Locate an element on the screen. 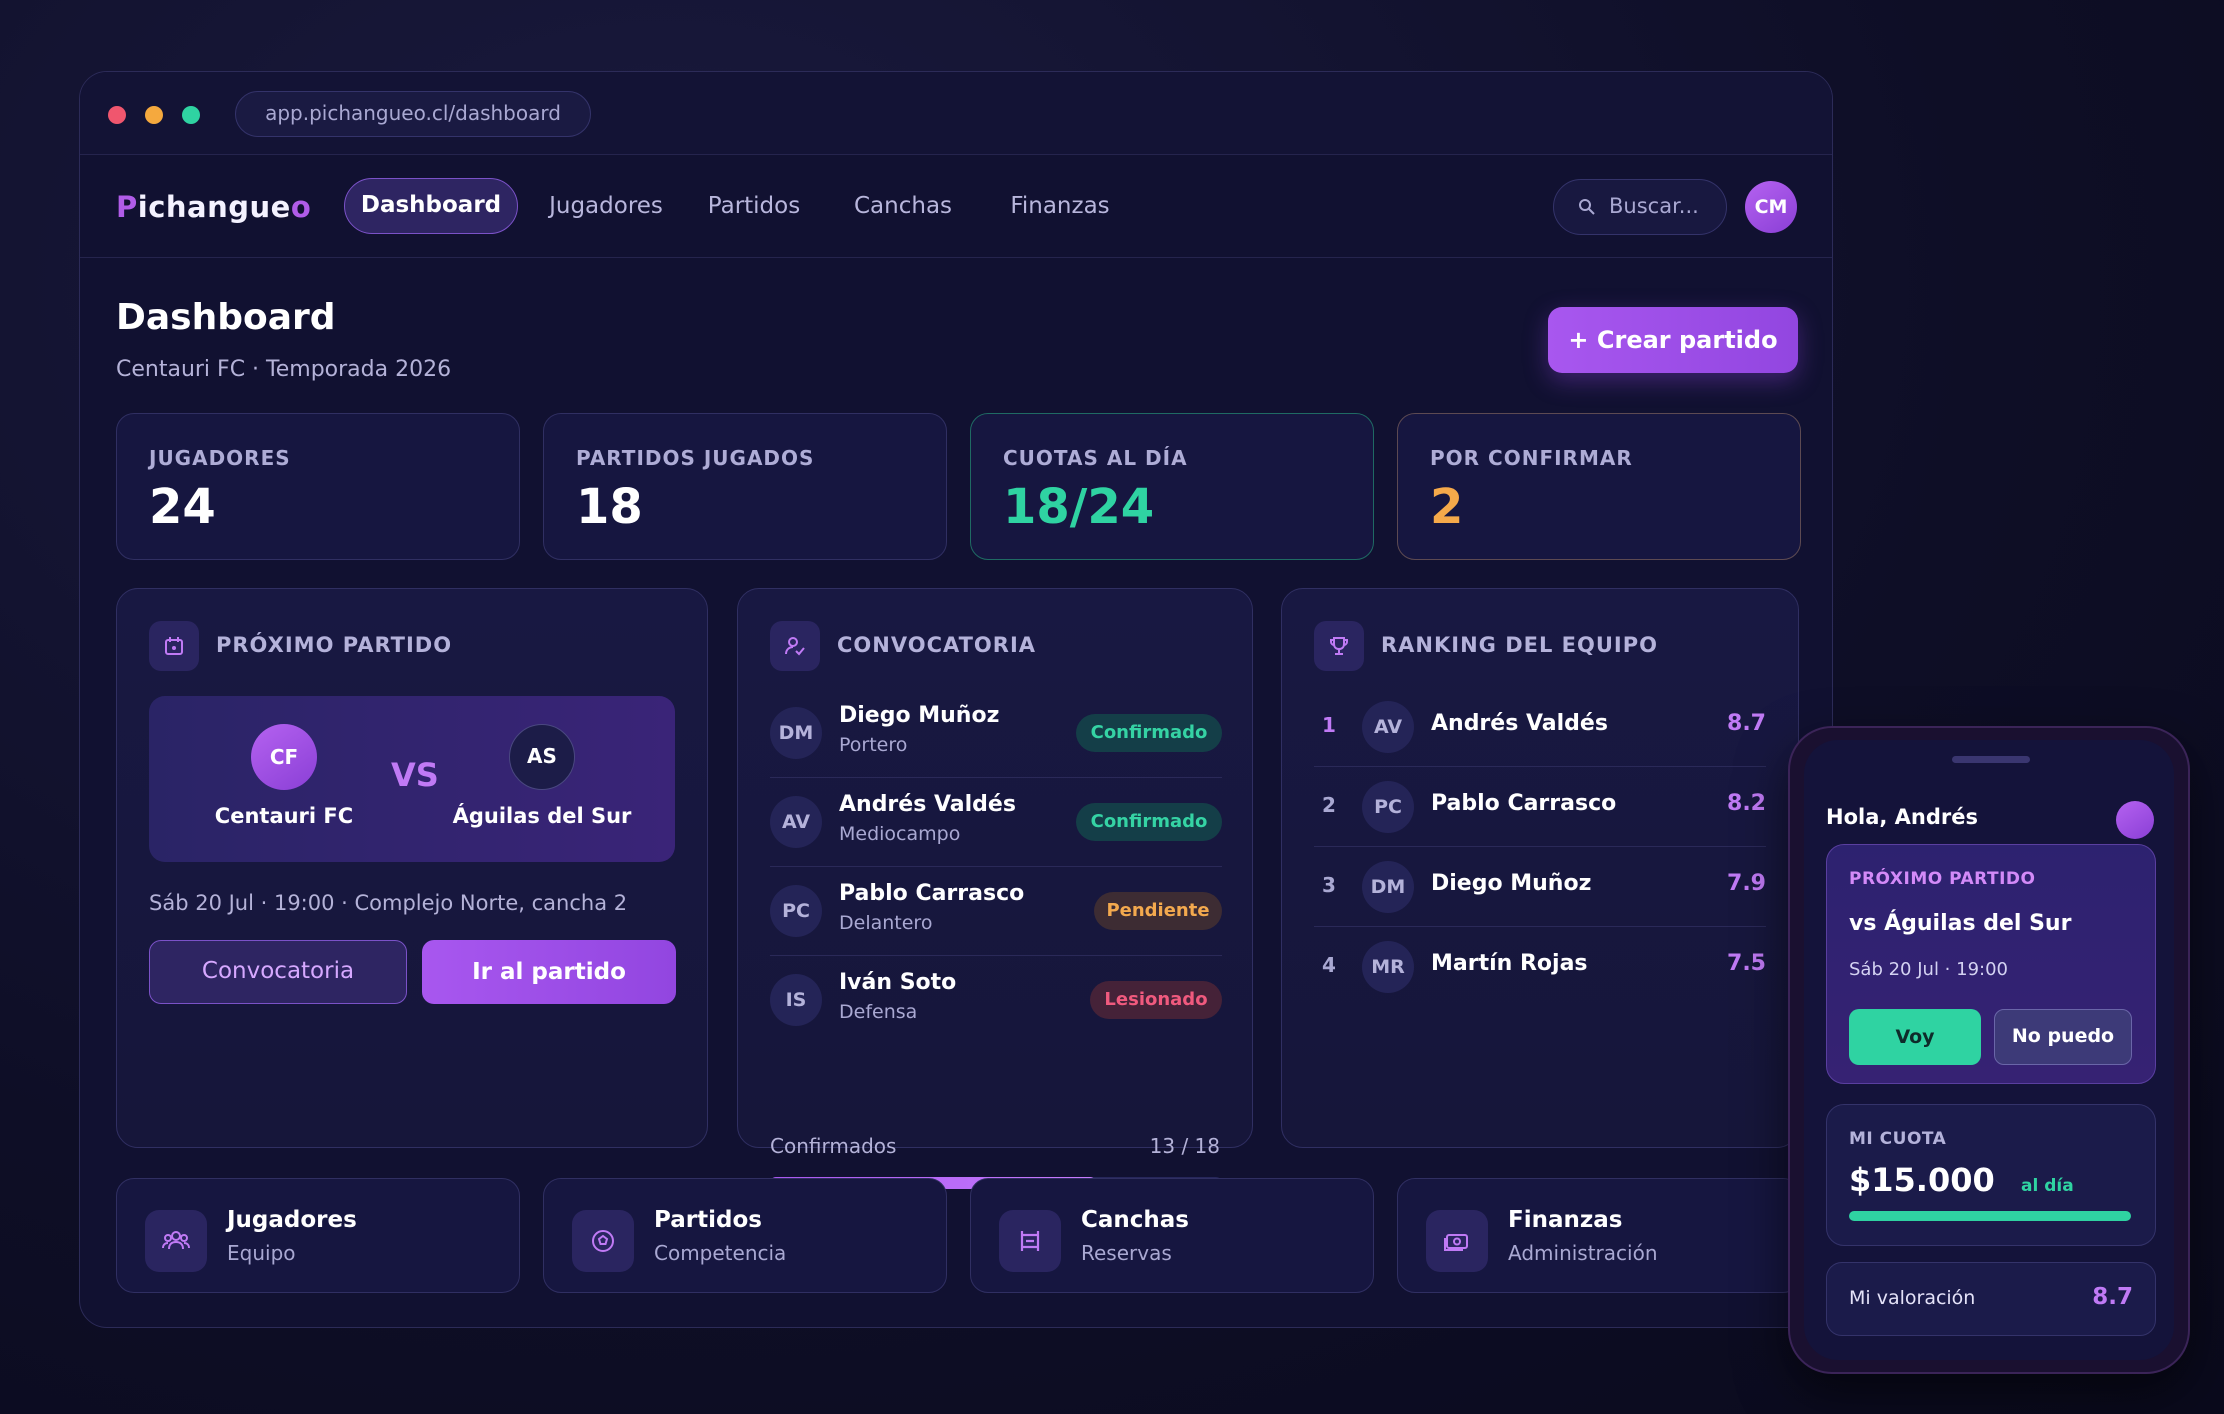 The image size is (2224, 1414). stat-label: POR CONFIRMAR is located at coordinates (1531, 458).